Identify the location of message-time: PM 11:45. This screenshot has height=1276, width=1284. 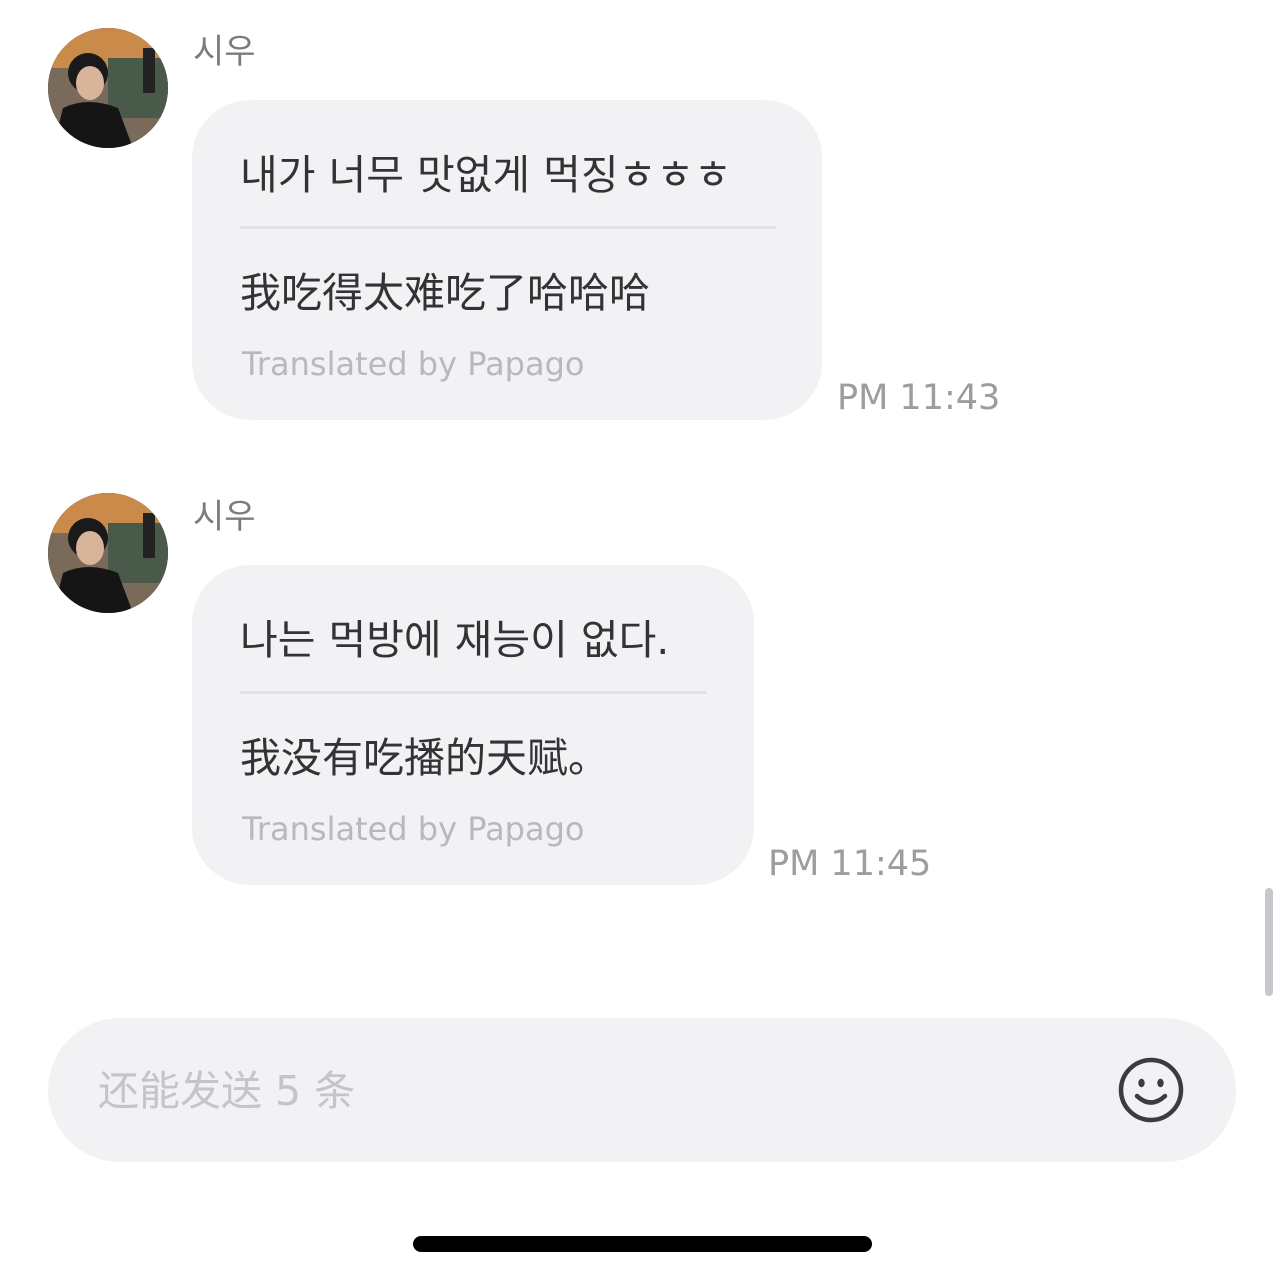
(850, 864).